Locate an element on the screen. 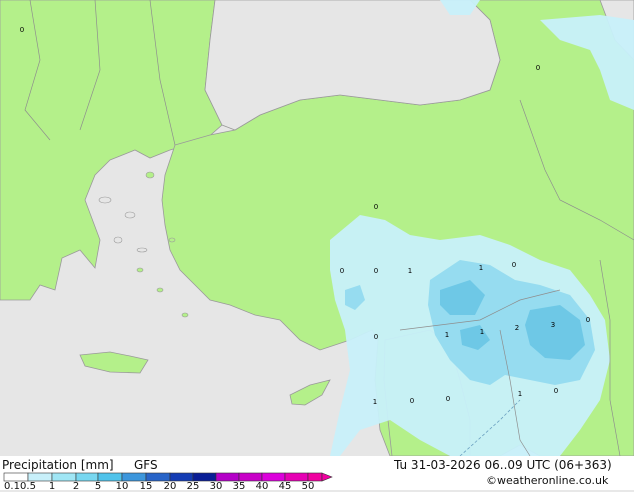 This screenshot has width=634, height=492. credit-text: ©weatheronline.co.uk is located at coordinates (547, 480).